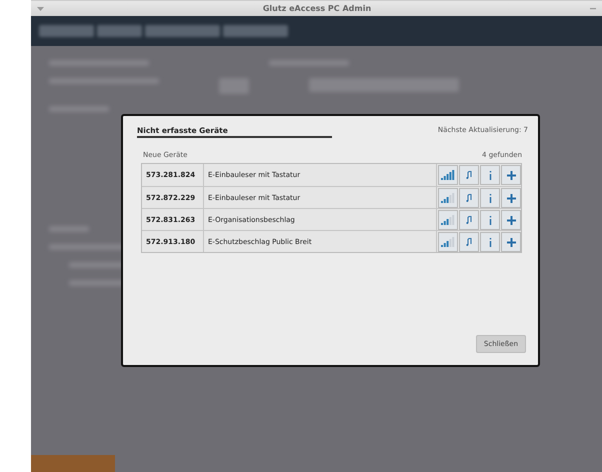 This screenshot has width=602, height=472. I want to click on window-title: Glutz eAccess PC Admin, so click(317, 8).